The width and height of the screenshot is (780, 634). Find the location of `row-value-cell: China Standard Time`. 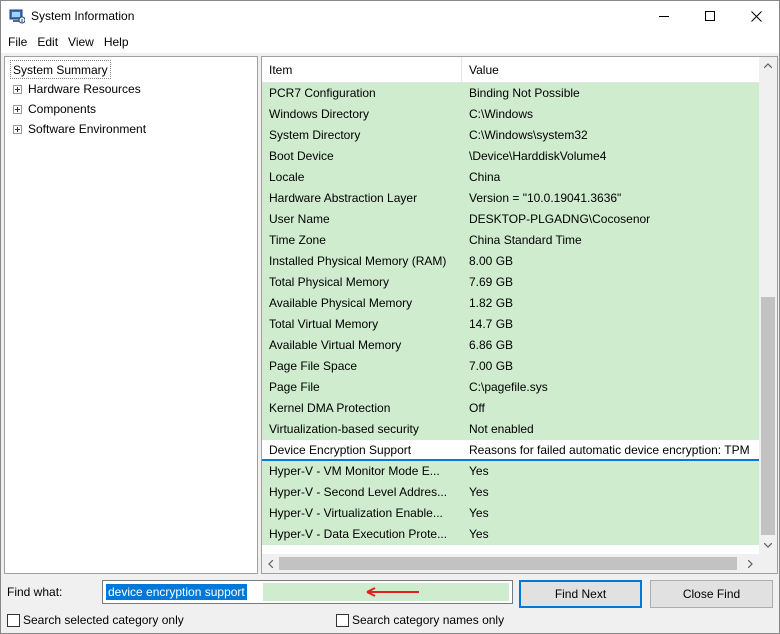

row-value-cell: China Standard Time is located at coordinates (525, 240).